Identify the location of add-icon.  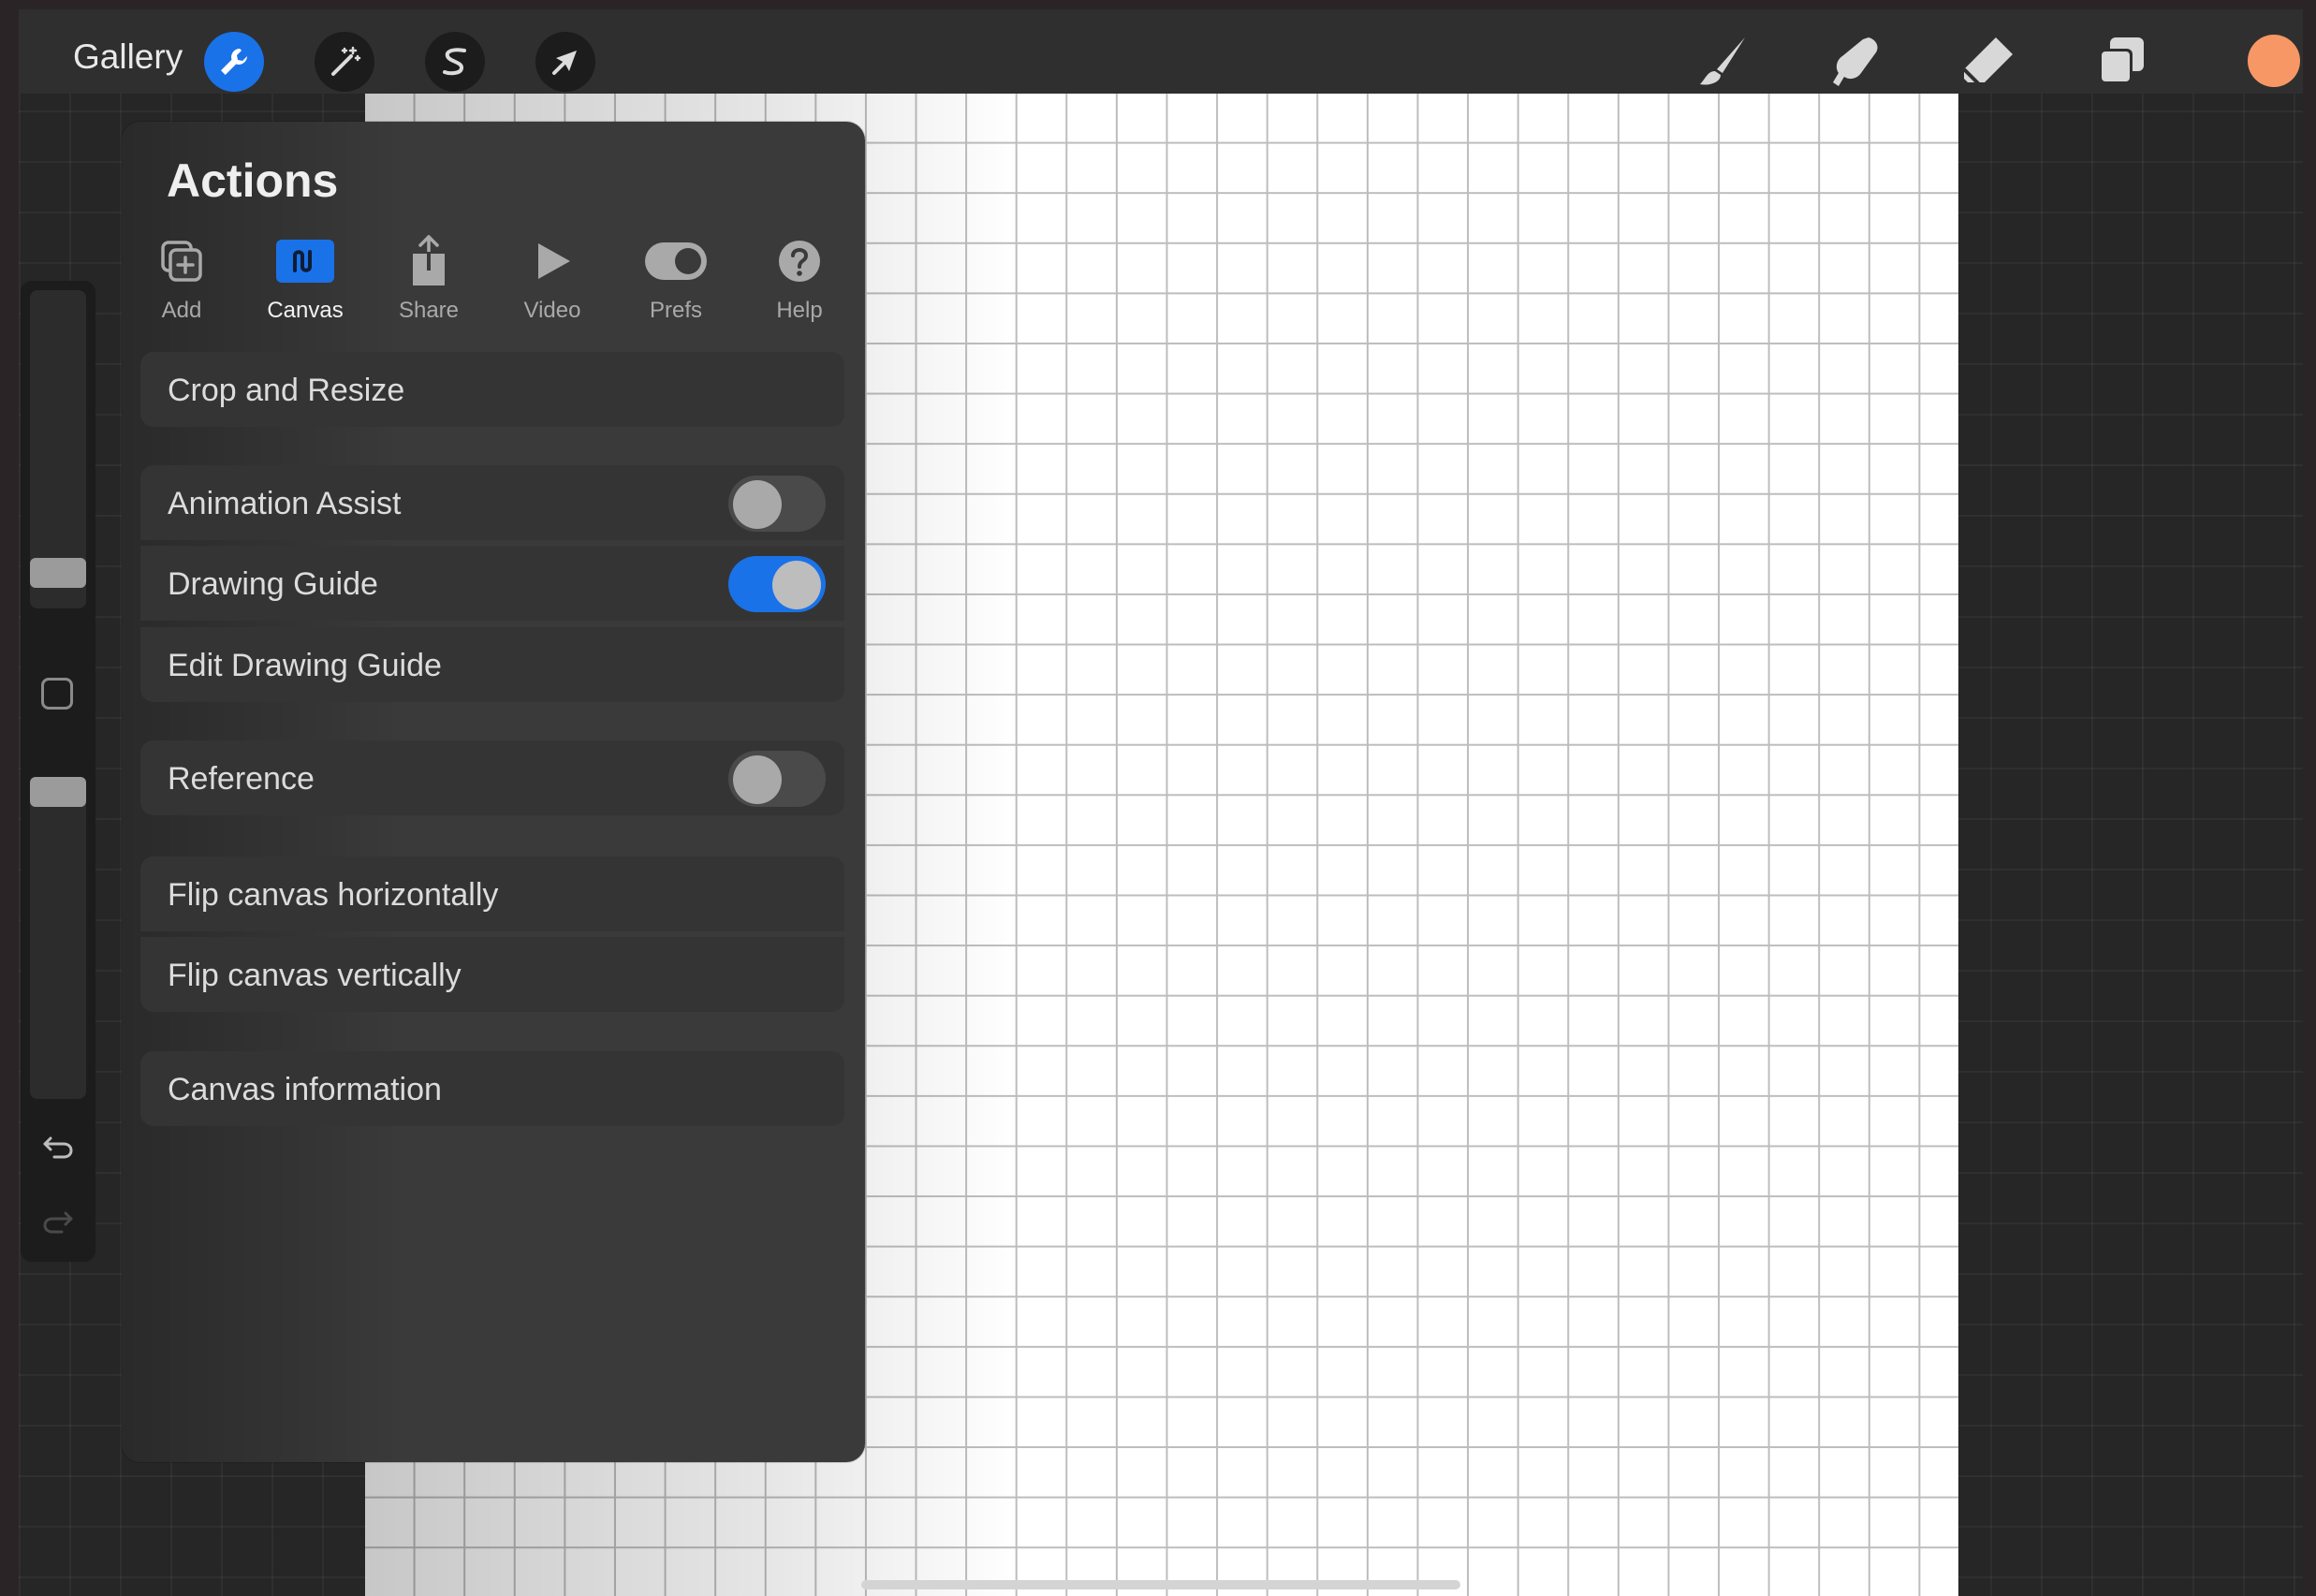
(181, 261).